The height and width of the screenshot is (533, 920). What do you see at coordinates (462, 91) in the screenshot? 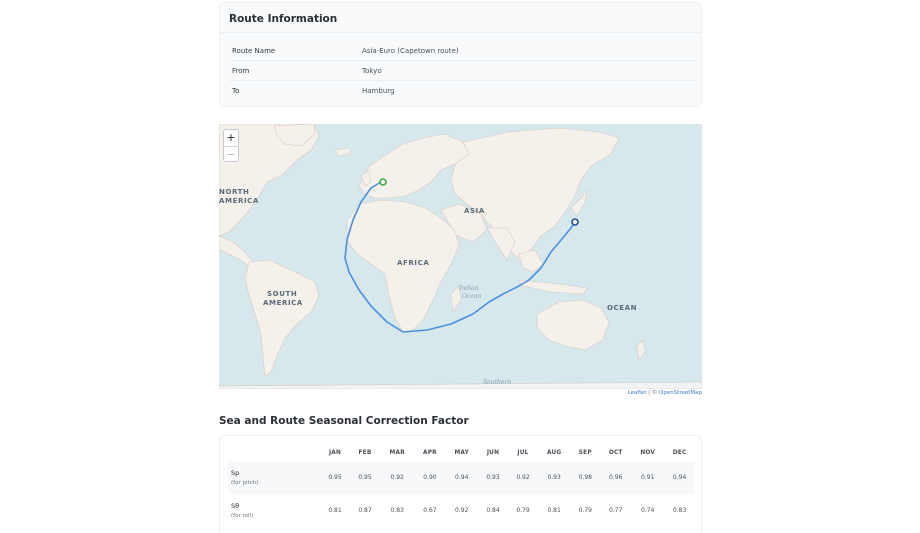
I see `route-row-to: To Hamburg` at bounding box center [462, 91].